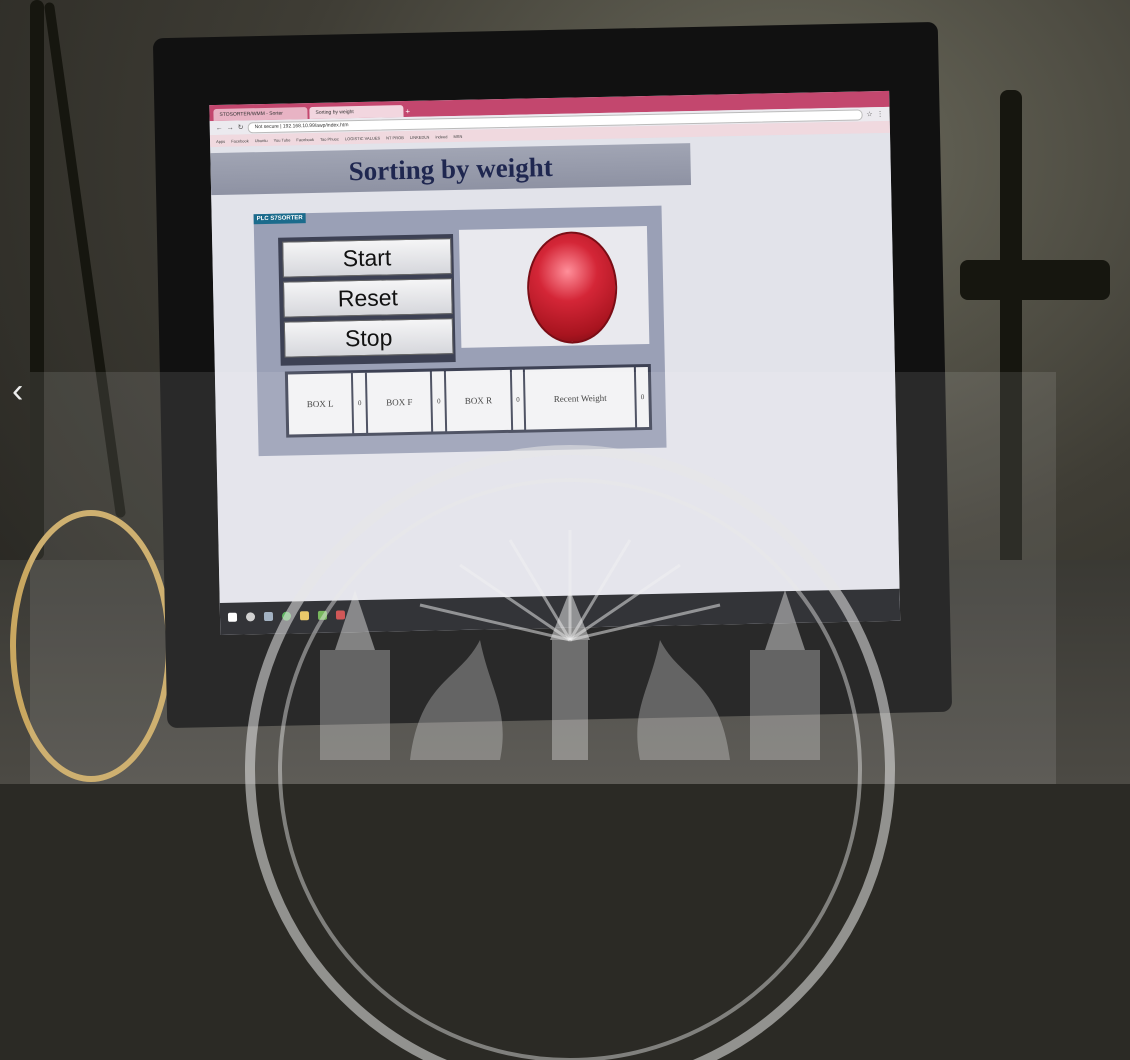 Image resolution: width=1130 pixels, height=1060 pixels. What do you see at coordinates (17, 391) in the screenshot?
I see `previous-arrow-icon: ‹` at bounding box center [17, 391].